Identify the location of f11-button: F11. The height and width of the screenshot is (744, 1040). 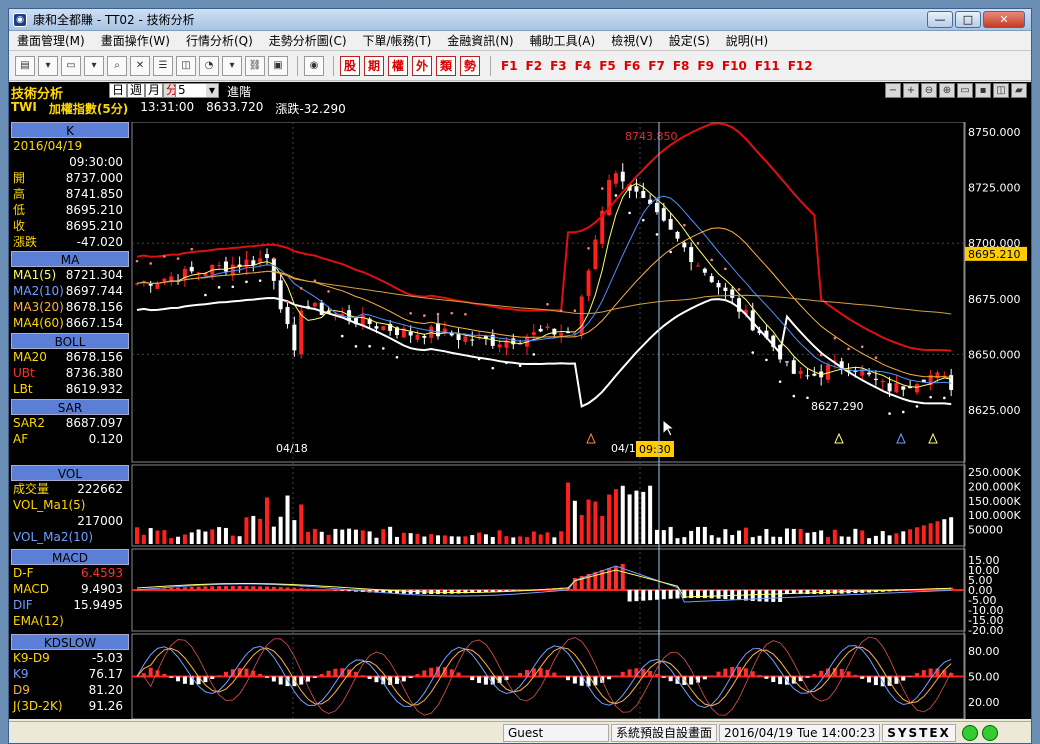
(767, 66).